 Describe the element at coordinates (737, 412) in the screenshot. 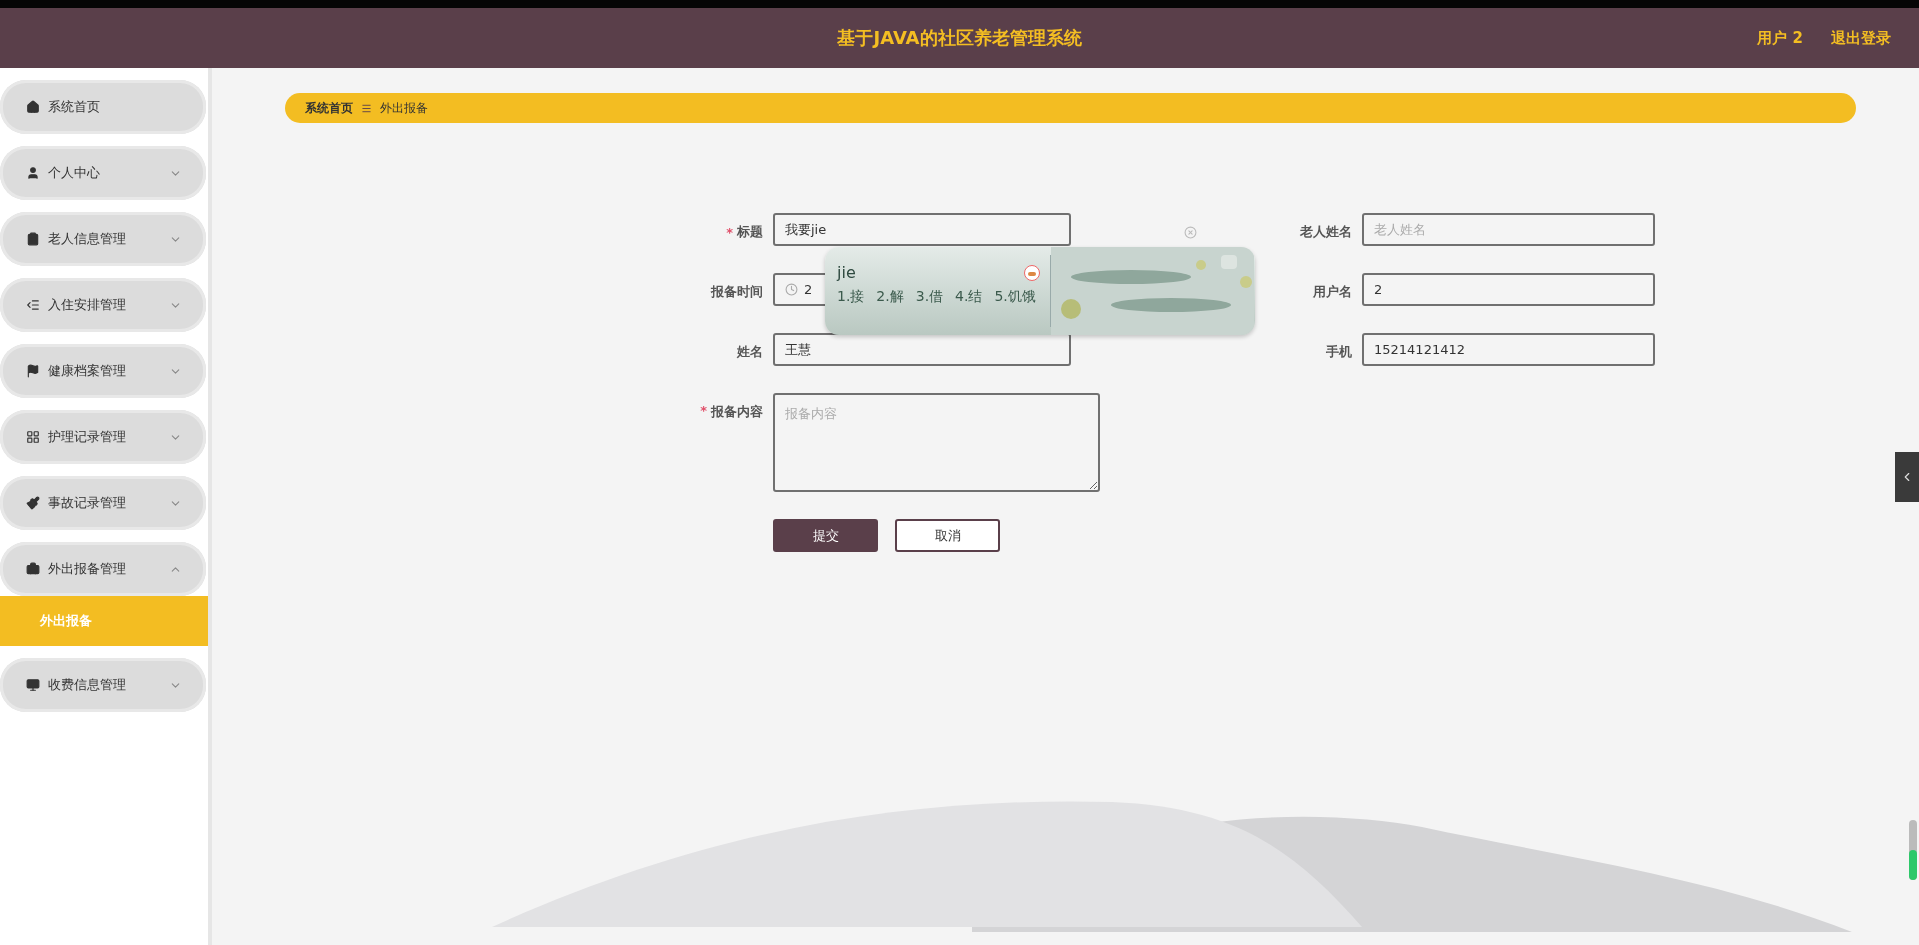

I see `field-label: 报备内容` at that location.